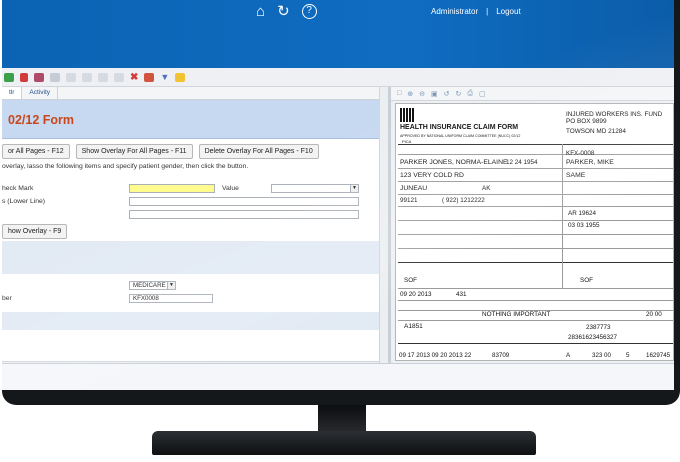  What do you see at coordinates (586, 121) in the screenshot?
I see `insurer-box: PO BOX 9899` at bounding box center [586, 121].